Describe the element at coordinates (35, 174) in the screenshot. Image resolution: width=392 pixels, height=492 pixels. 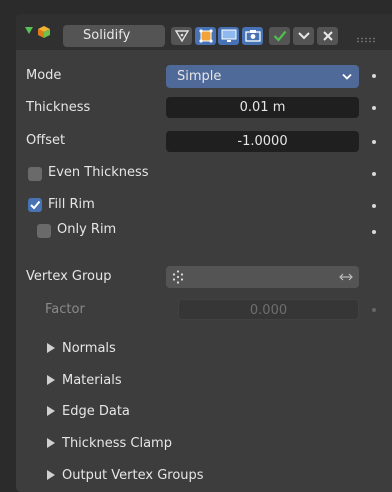
I see `even-thickness-checkbox` at that location.